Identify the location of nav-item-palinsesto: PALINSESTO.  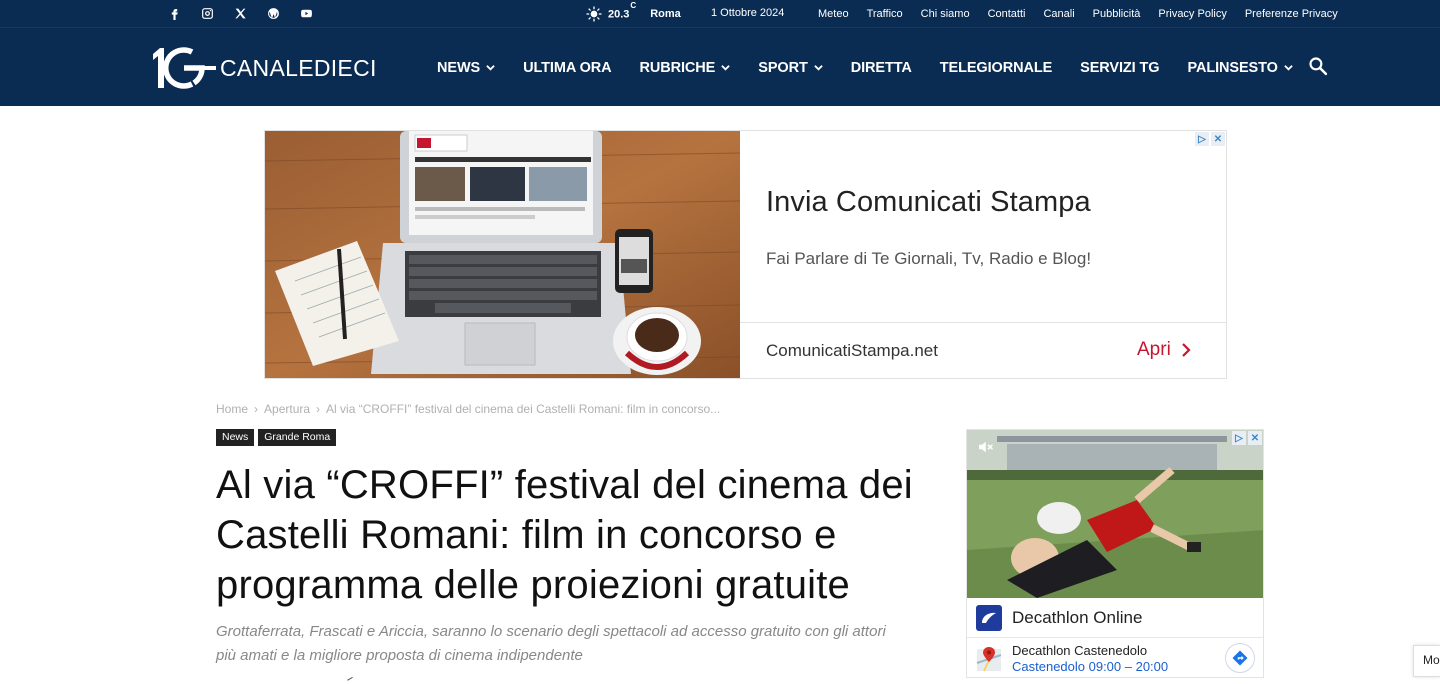
(1240, 67).